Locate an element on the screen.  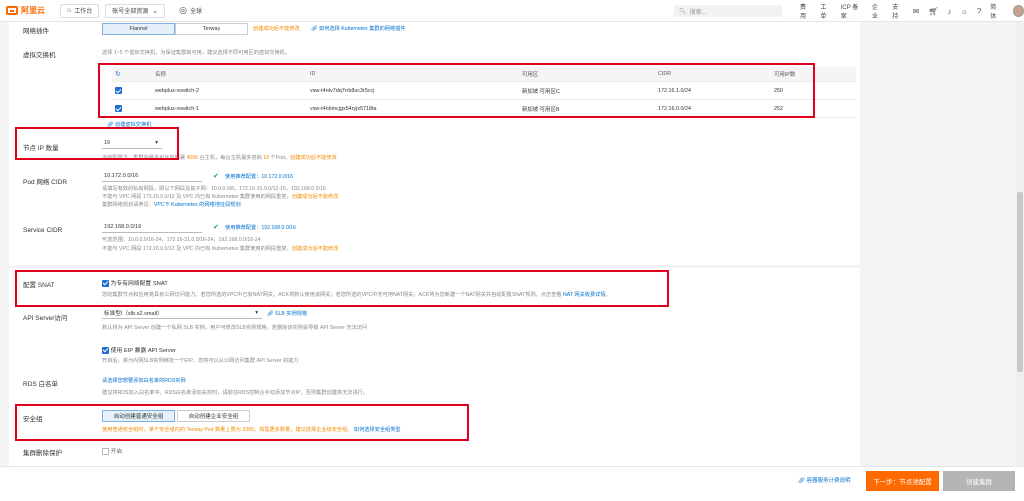
rds-label: RDS 白名单 is located at coordinates (41, 384).